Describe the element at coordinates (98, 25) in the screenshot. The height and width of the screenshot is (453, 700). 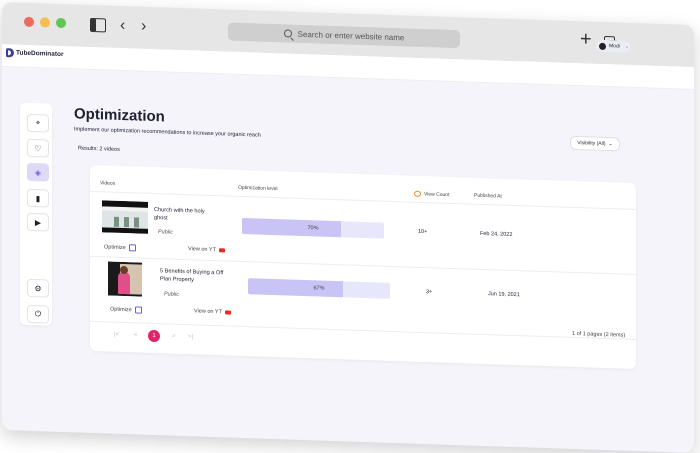
I see `sidebar-toggle-icon` at that location.